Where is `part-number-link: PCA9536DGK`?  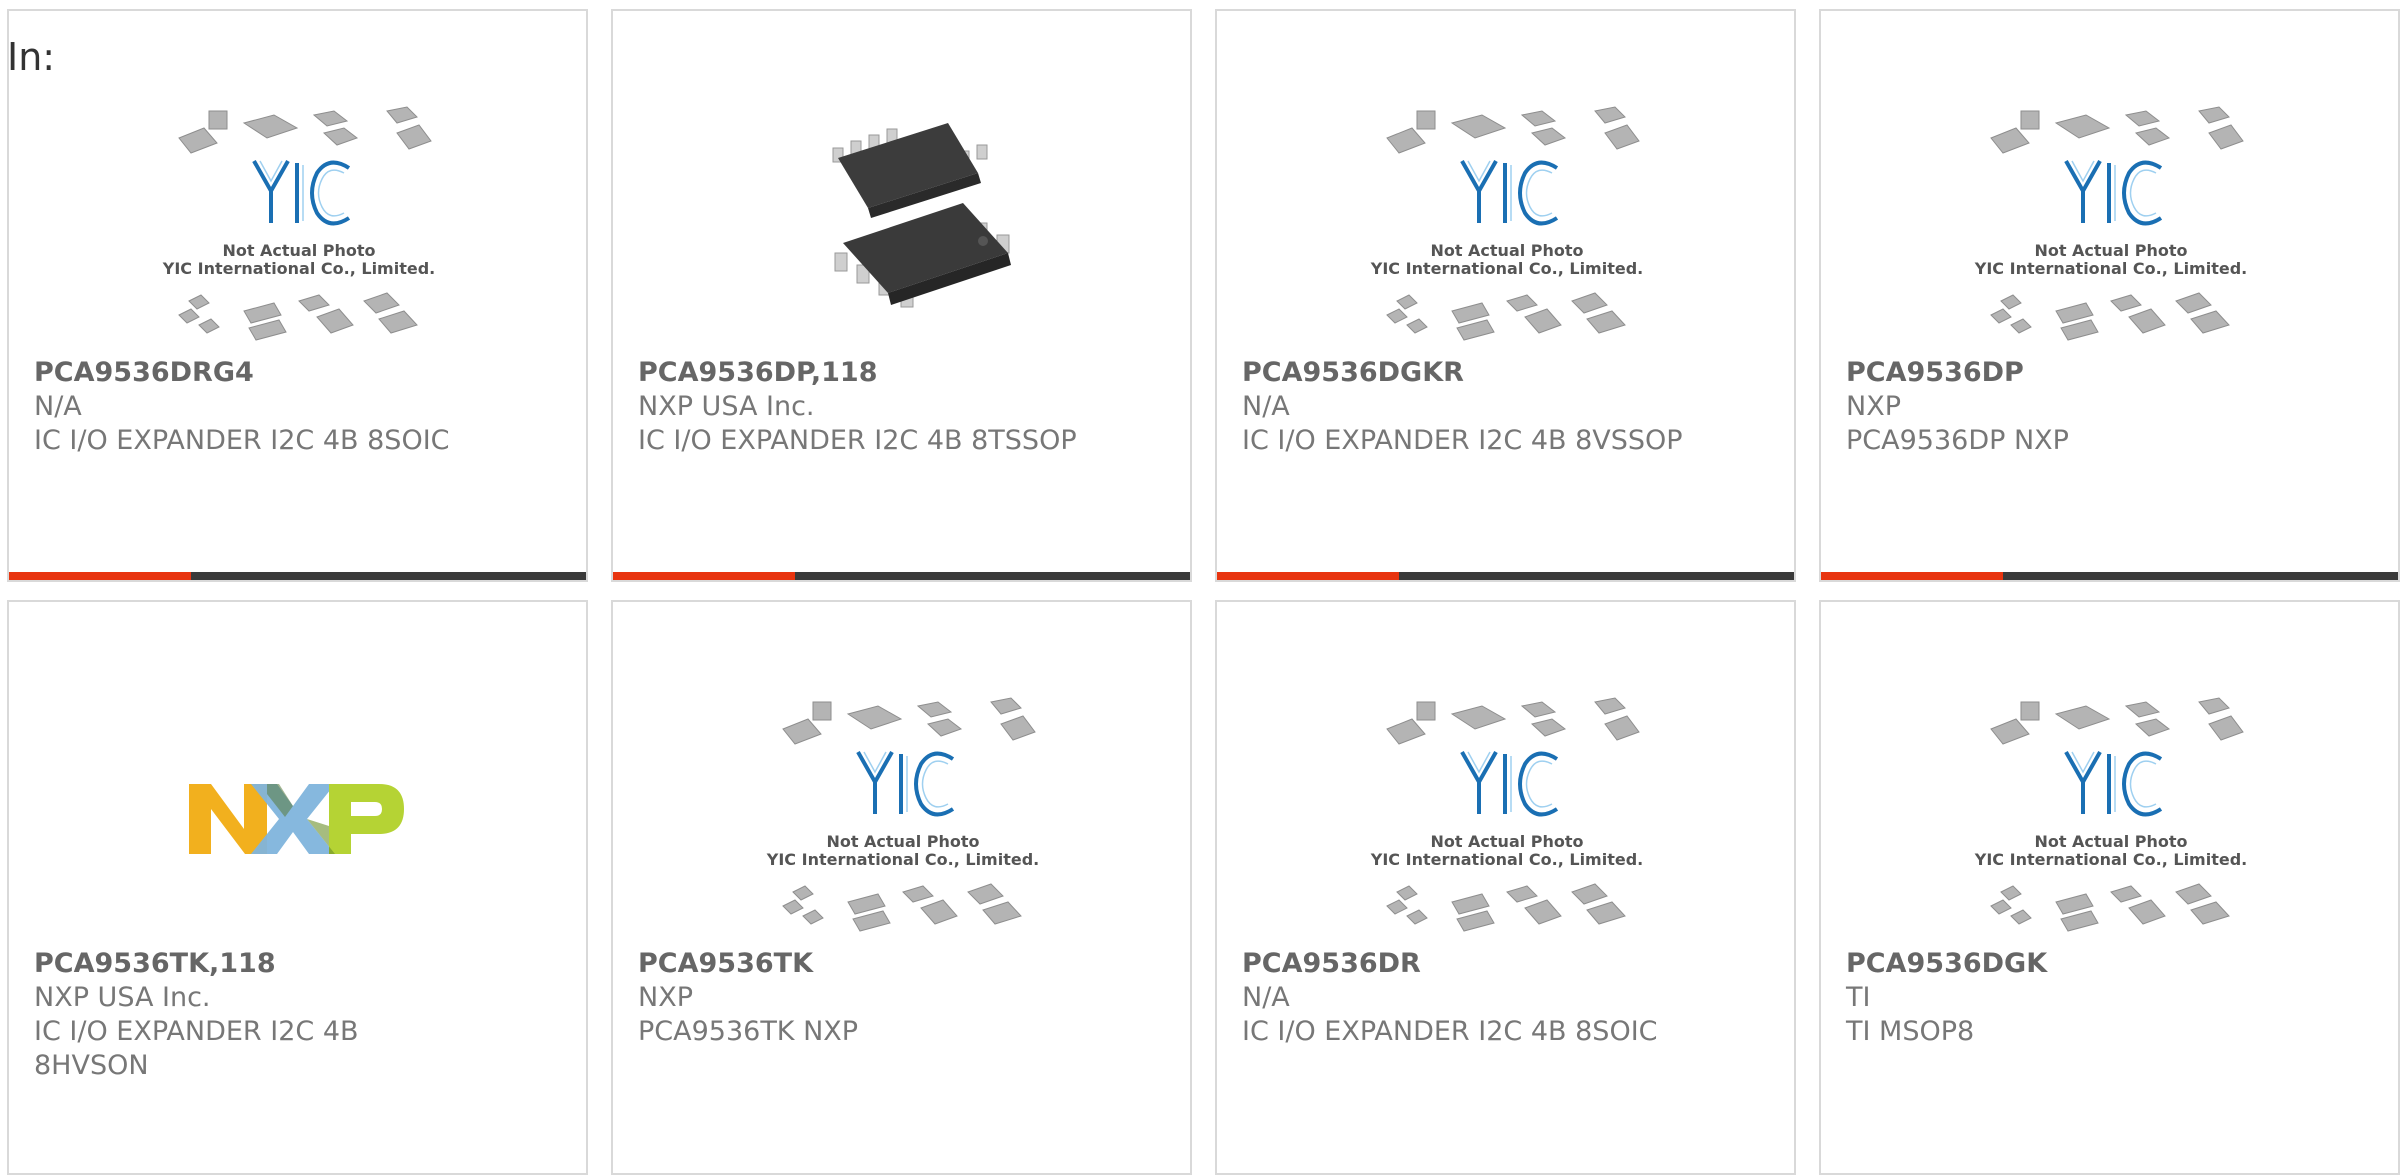
part-number-link: PCA9536DGK is located at coordinates (2109, 964).